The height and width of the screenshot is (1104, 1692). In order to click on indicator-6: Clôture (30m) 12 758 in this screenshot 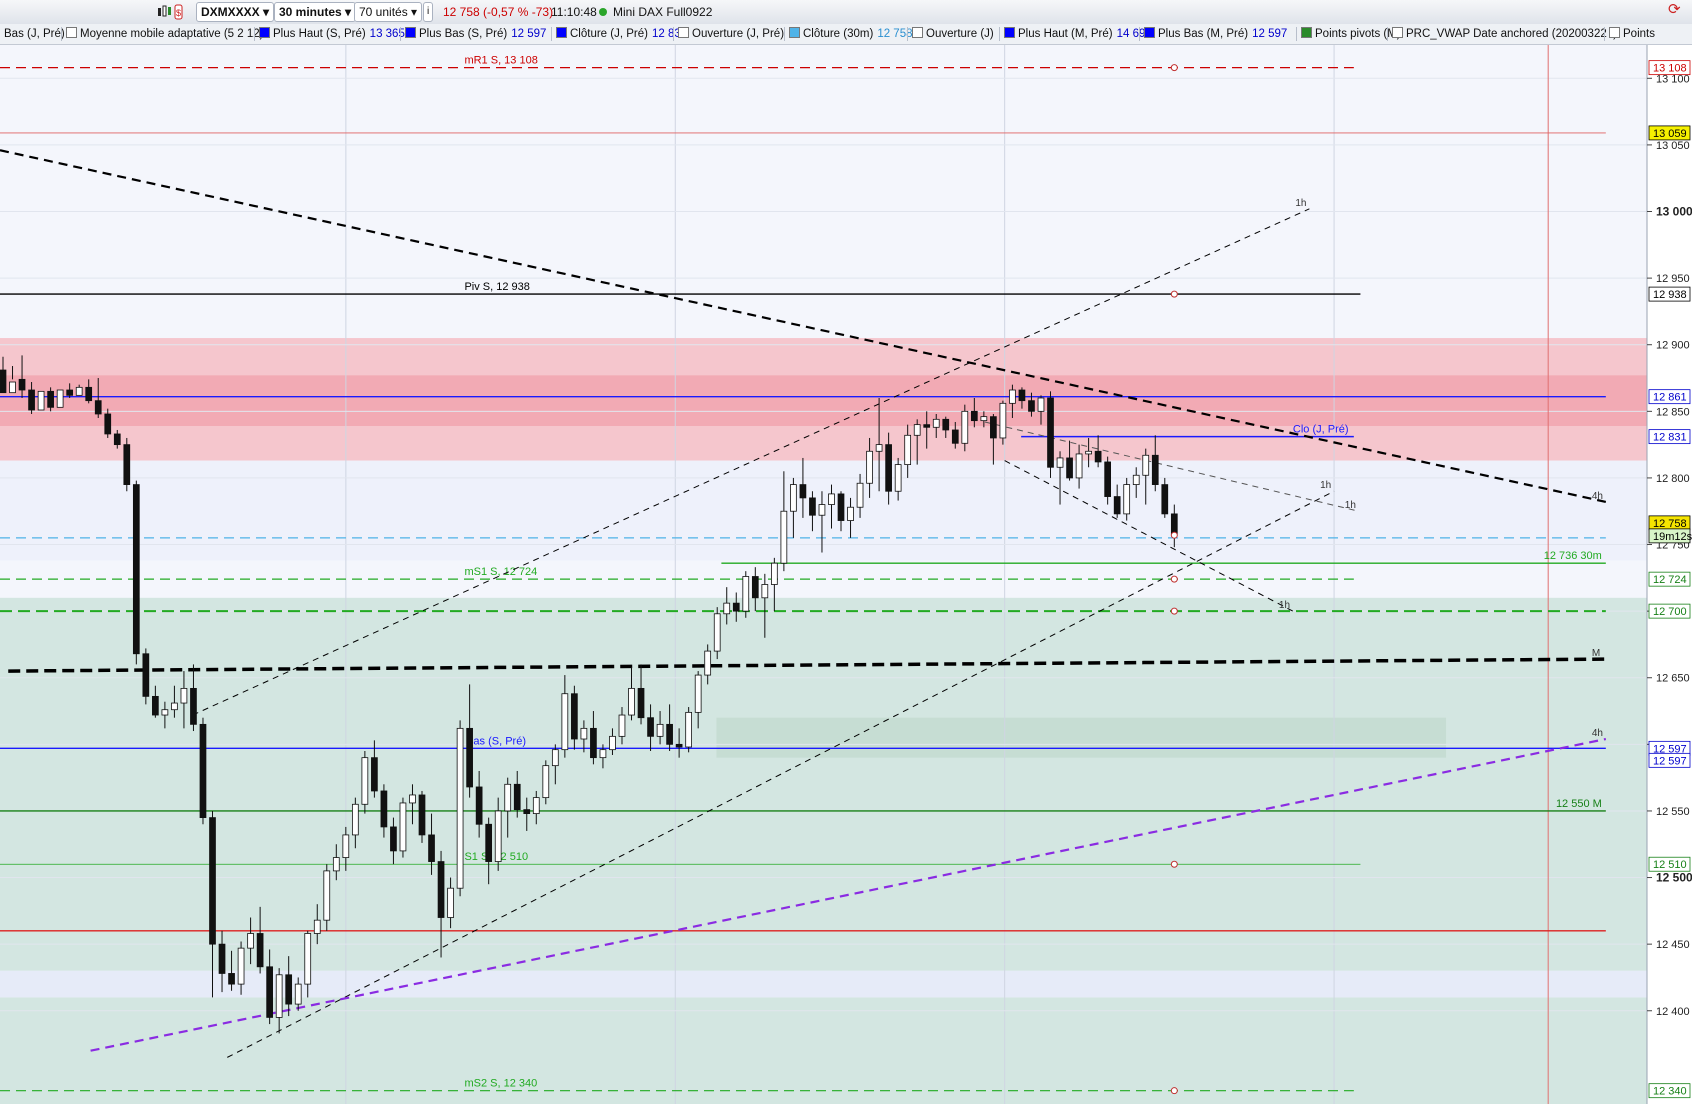, I will do `click(851, 34)`.